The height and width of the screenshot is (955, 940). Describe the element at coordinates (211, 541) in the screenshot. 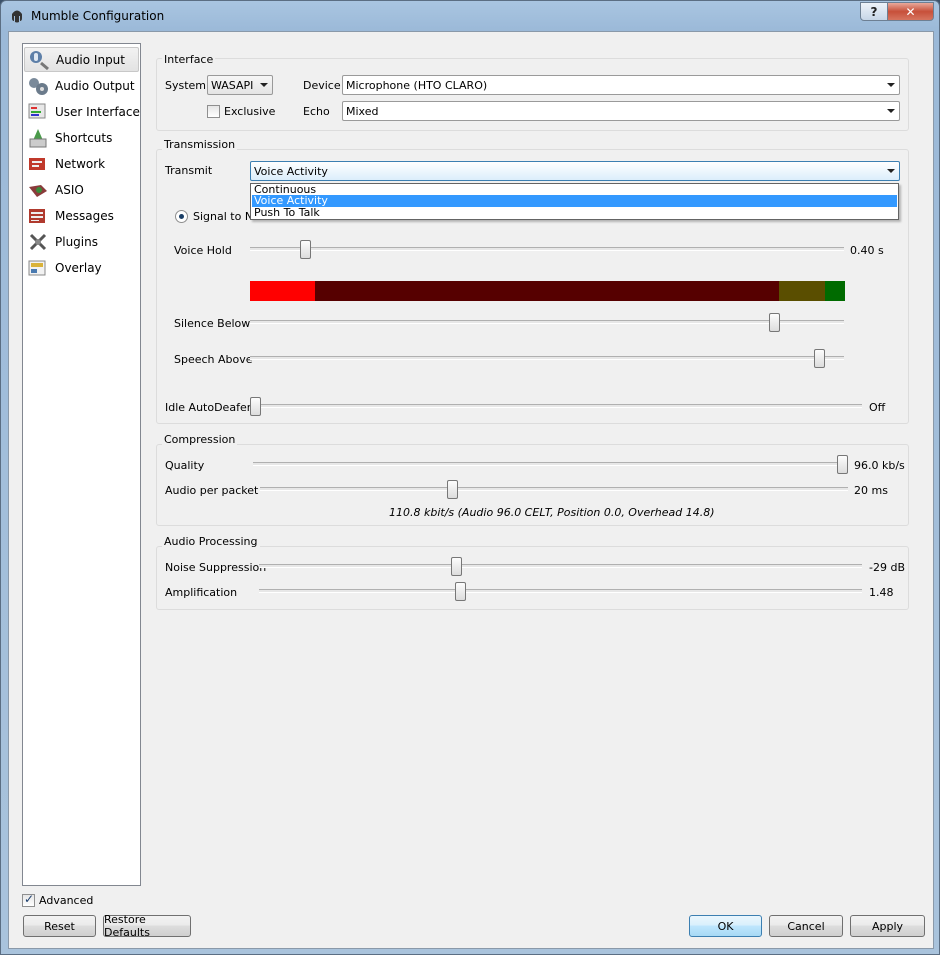

I see `audio-processing-group-title: Audio Processing` at that location.